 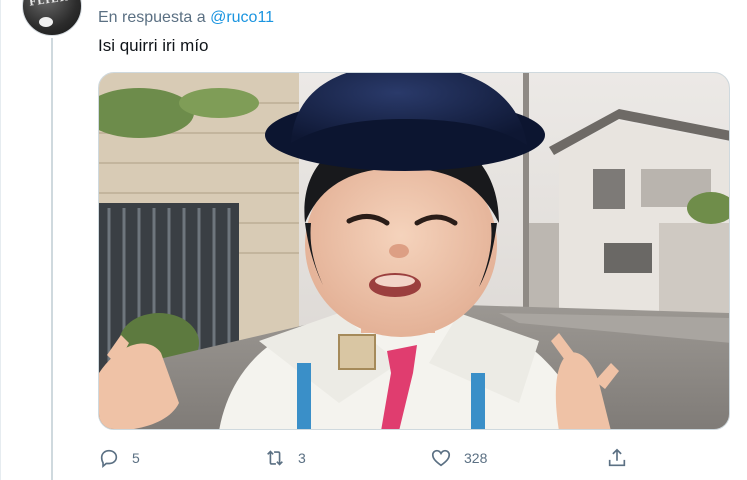 What do you see at coordinates (46, 22) in the screenshot?
I see `avatar-graphic` at bounding box center [46, 22].